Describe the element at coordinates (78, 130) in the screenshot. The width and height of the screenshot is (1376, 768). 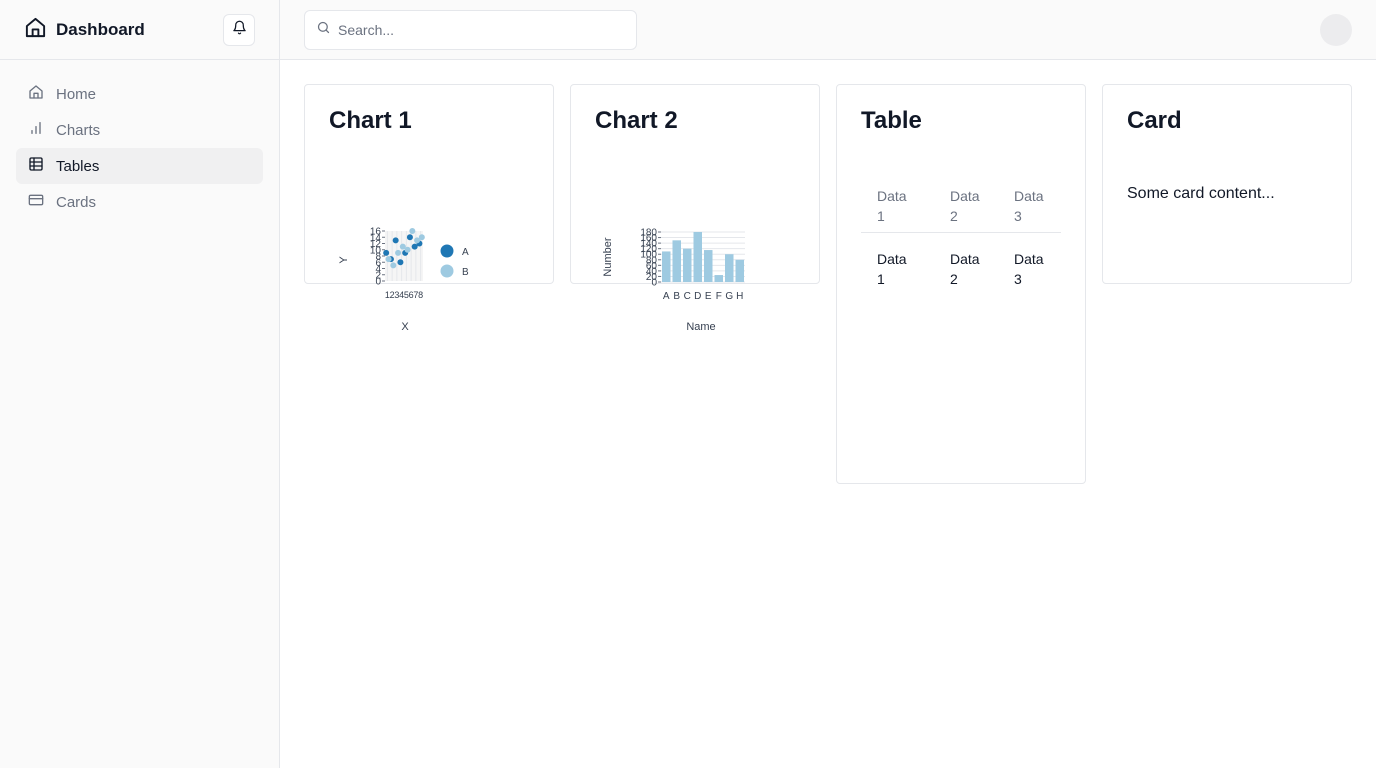
I see `sidebar-item-label: Charts` at that location.